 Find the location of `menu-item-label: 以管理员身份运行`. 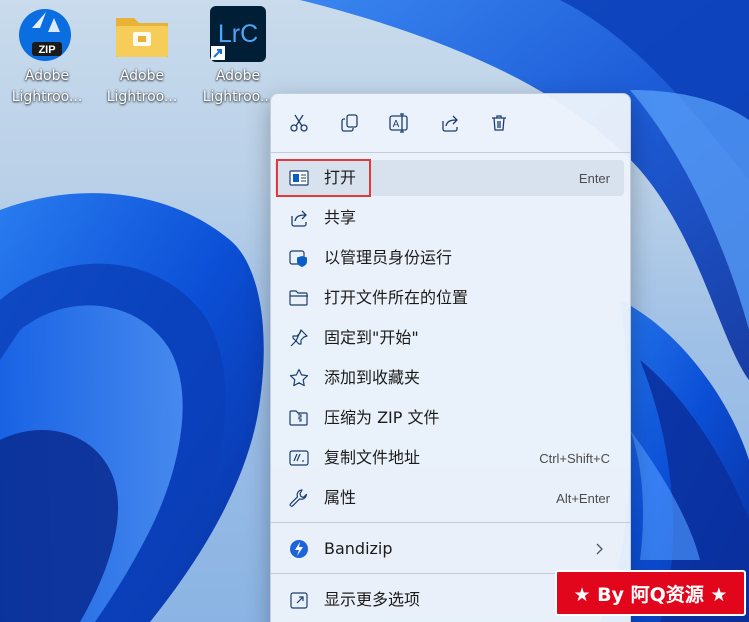

menu-item-label: 以管理员身份运行 is located at coordinates (388, 257).